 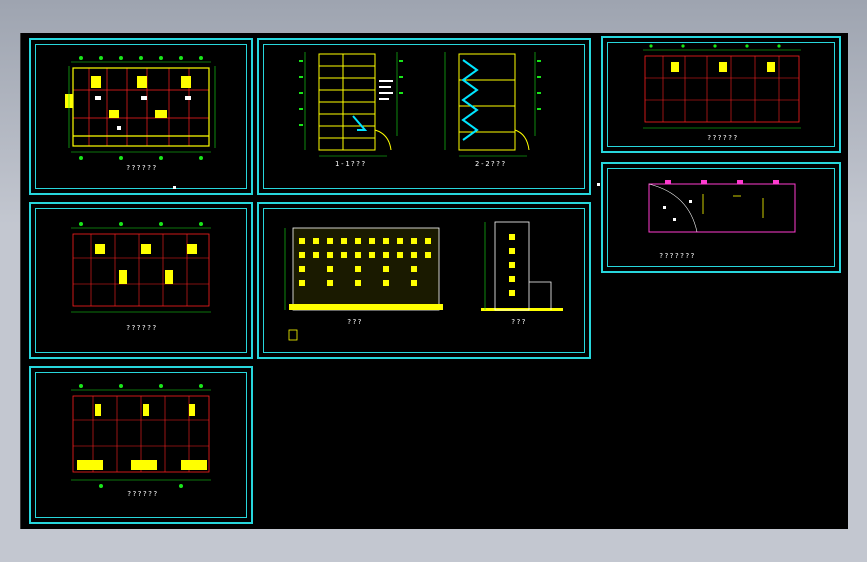 I want to click on sections-drawing: 1-1??? 2-2???, so click(x=420, y=110).